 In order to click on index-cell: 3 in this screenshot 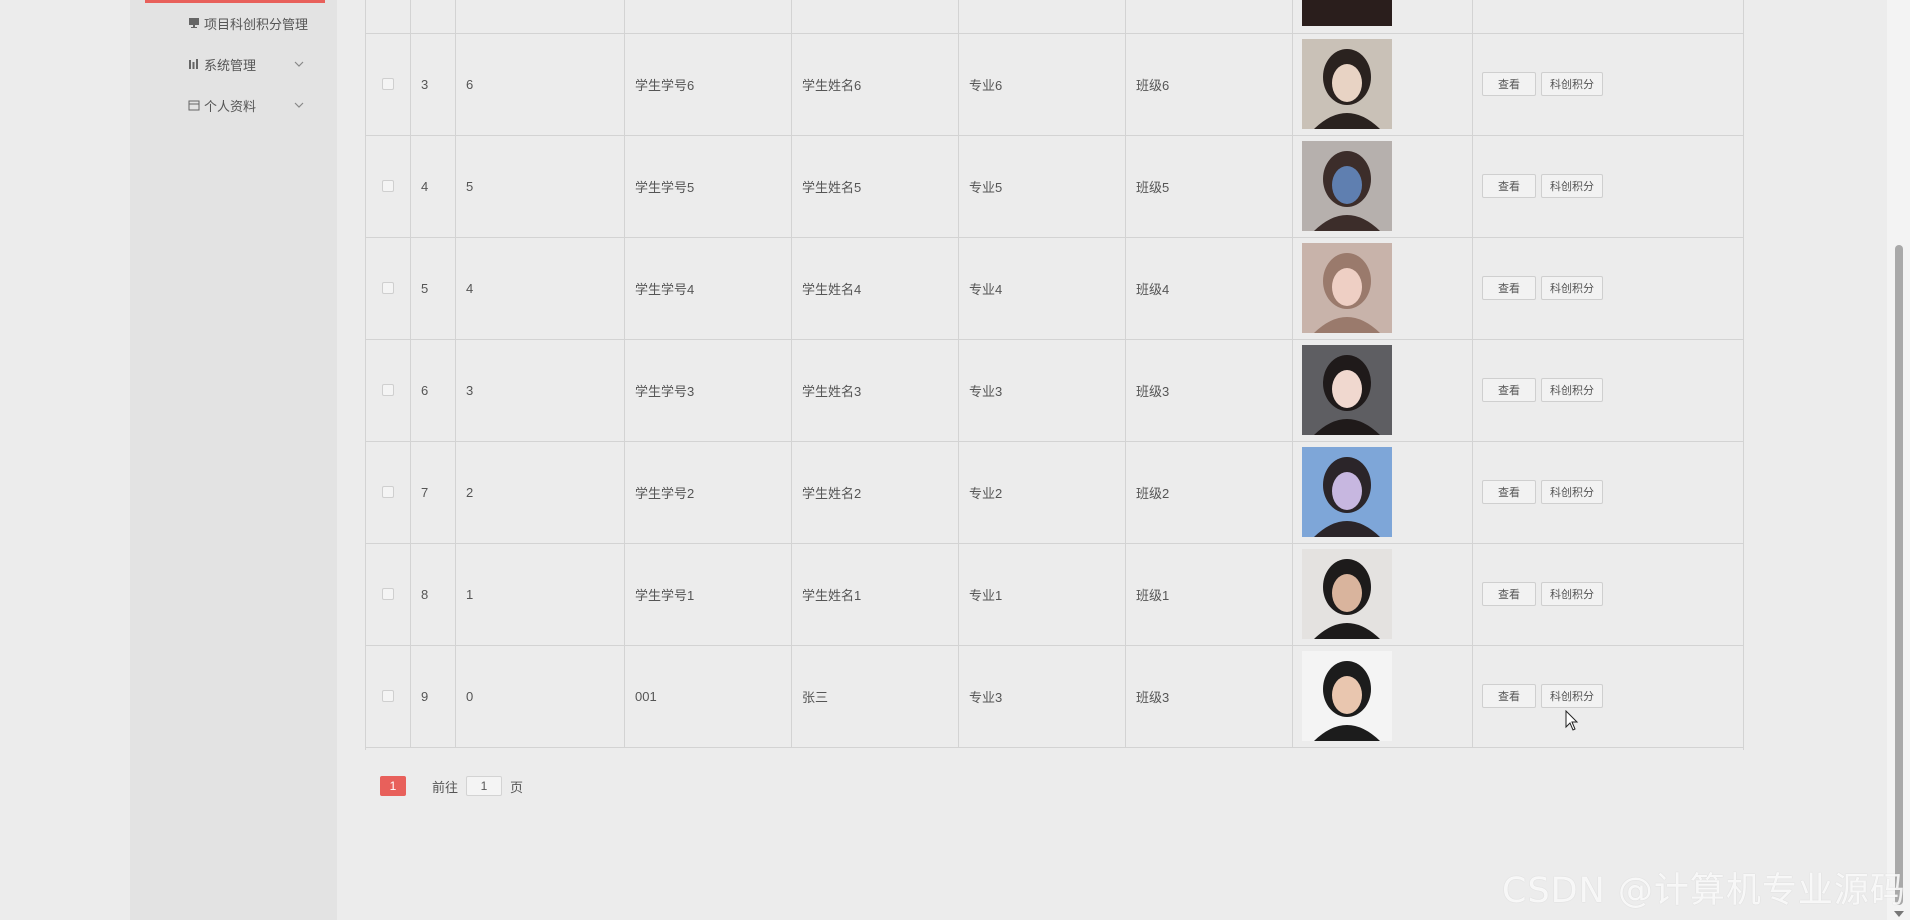, I will do `click(433, 84)`.